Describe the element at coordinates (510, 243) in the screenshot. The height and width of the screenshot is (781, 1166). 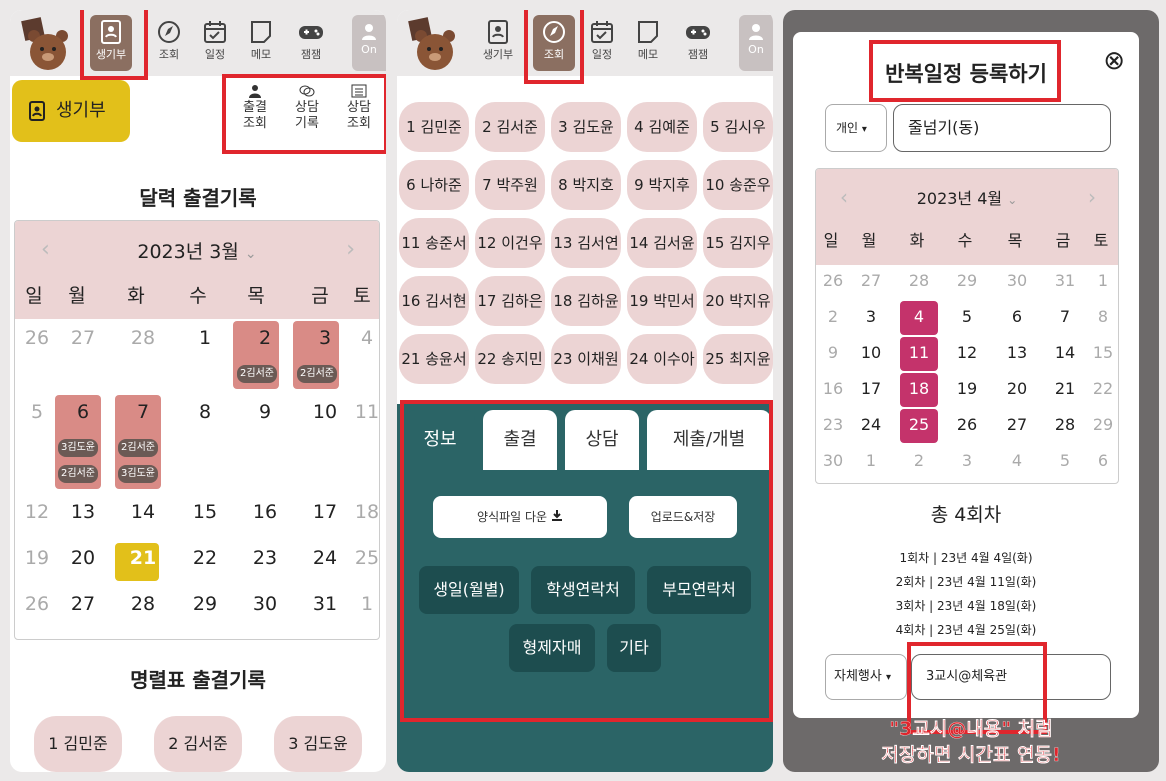
I see `student-button: 12 이건우` at that location.